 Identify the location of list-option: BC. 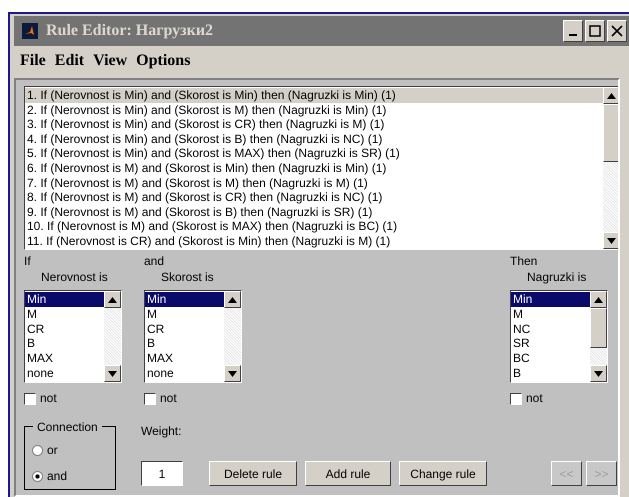
(550, 358).